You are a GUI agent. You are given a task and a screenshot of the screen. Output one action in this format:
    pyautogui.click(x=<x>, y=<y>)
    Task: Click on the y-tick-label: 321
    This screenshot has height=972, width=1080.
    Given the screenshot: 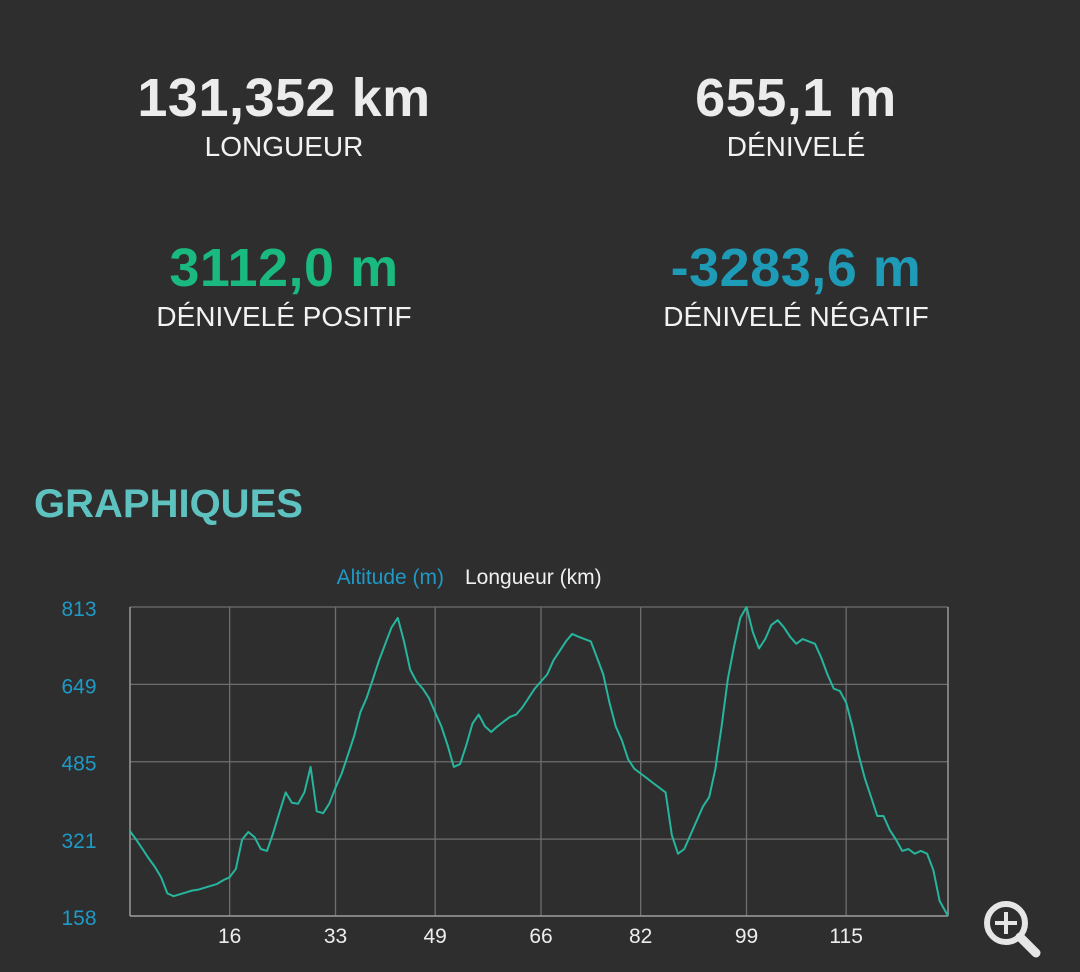 What is the action you would take?
    pyautogui.click(x=78, y=841)
    